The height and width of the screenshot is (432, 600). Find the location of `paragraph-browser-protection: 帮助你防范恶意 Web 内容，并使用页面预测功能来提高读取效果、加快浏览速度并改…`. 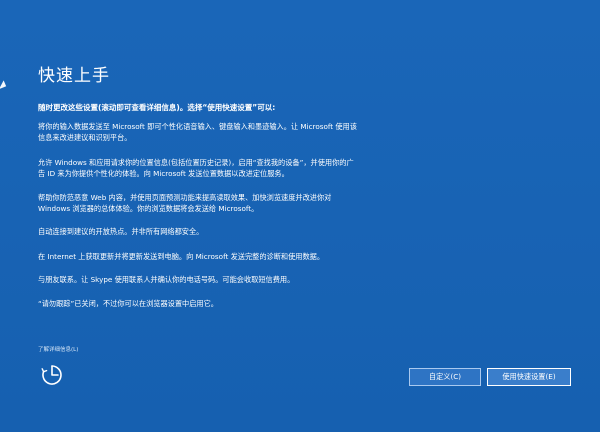

paragraph-browser-protection: 帮助你防范恶意 Web 内容，并使用页面预测功能来提高读取效果、加快浏览速度并改… is located at coordinates (185, 203).